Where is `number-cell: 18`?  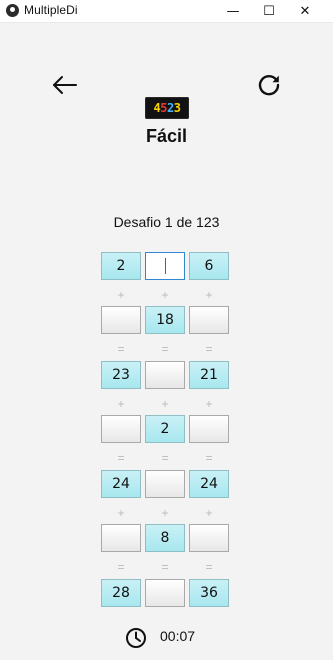 number-cell: 18 is located at coordinates (165, 320).